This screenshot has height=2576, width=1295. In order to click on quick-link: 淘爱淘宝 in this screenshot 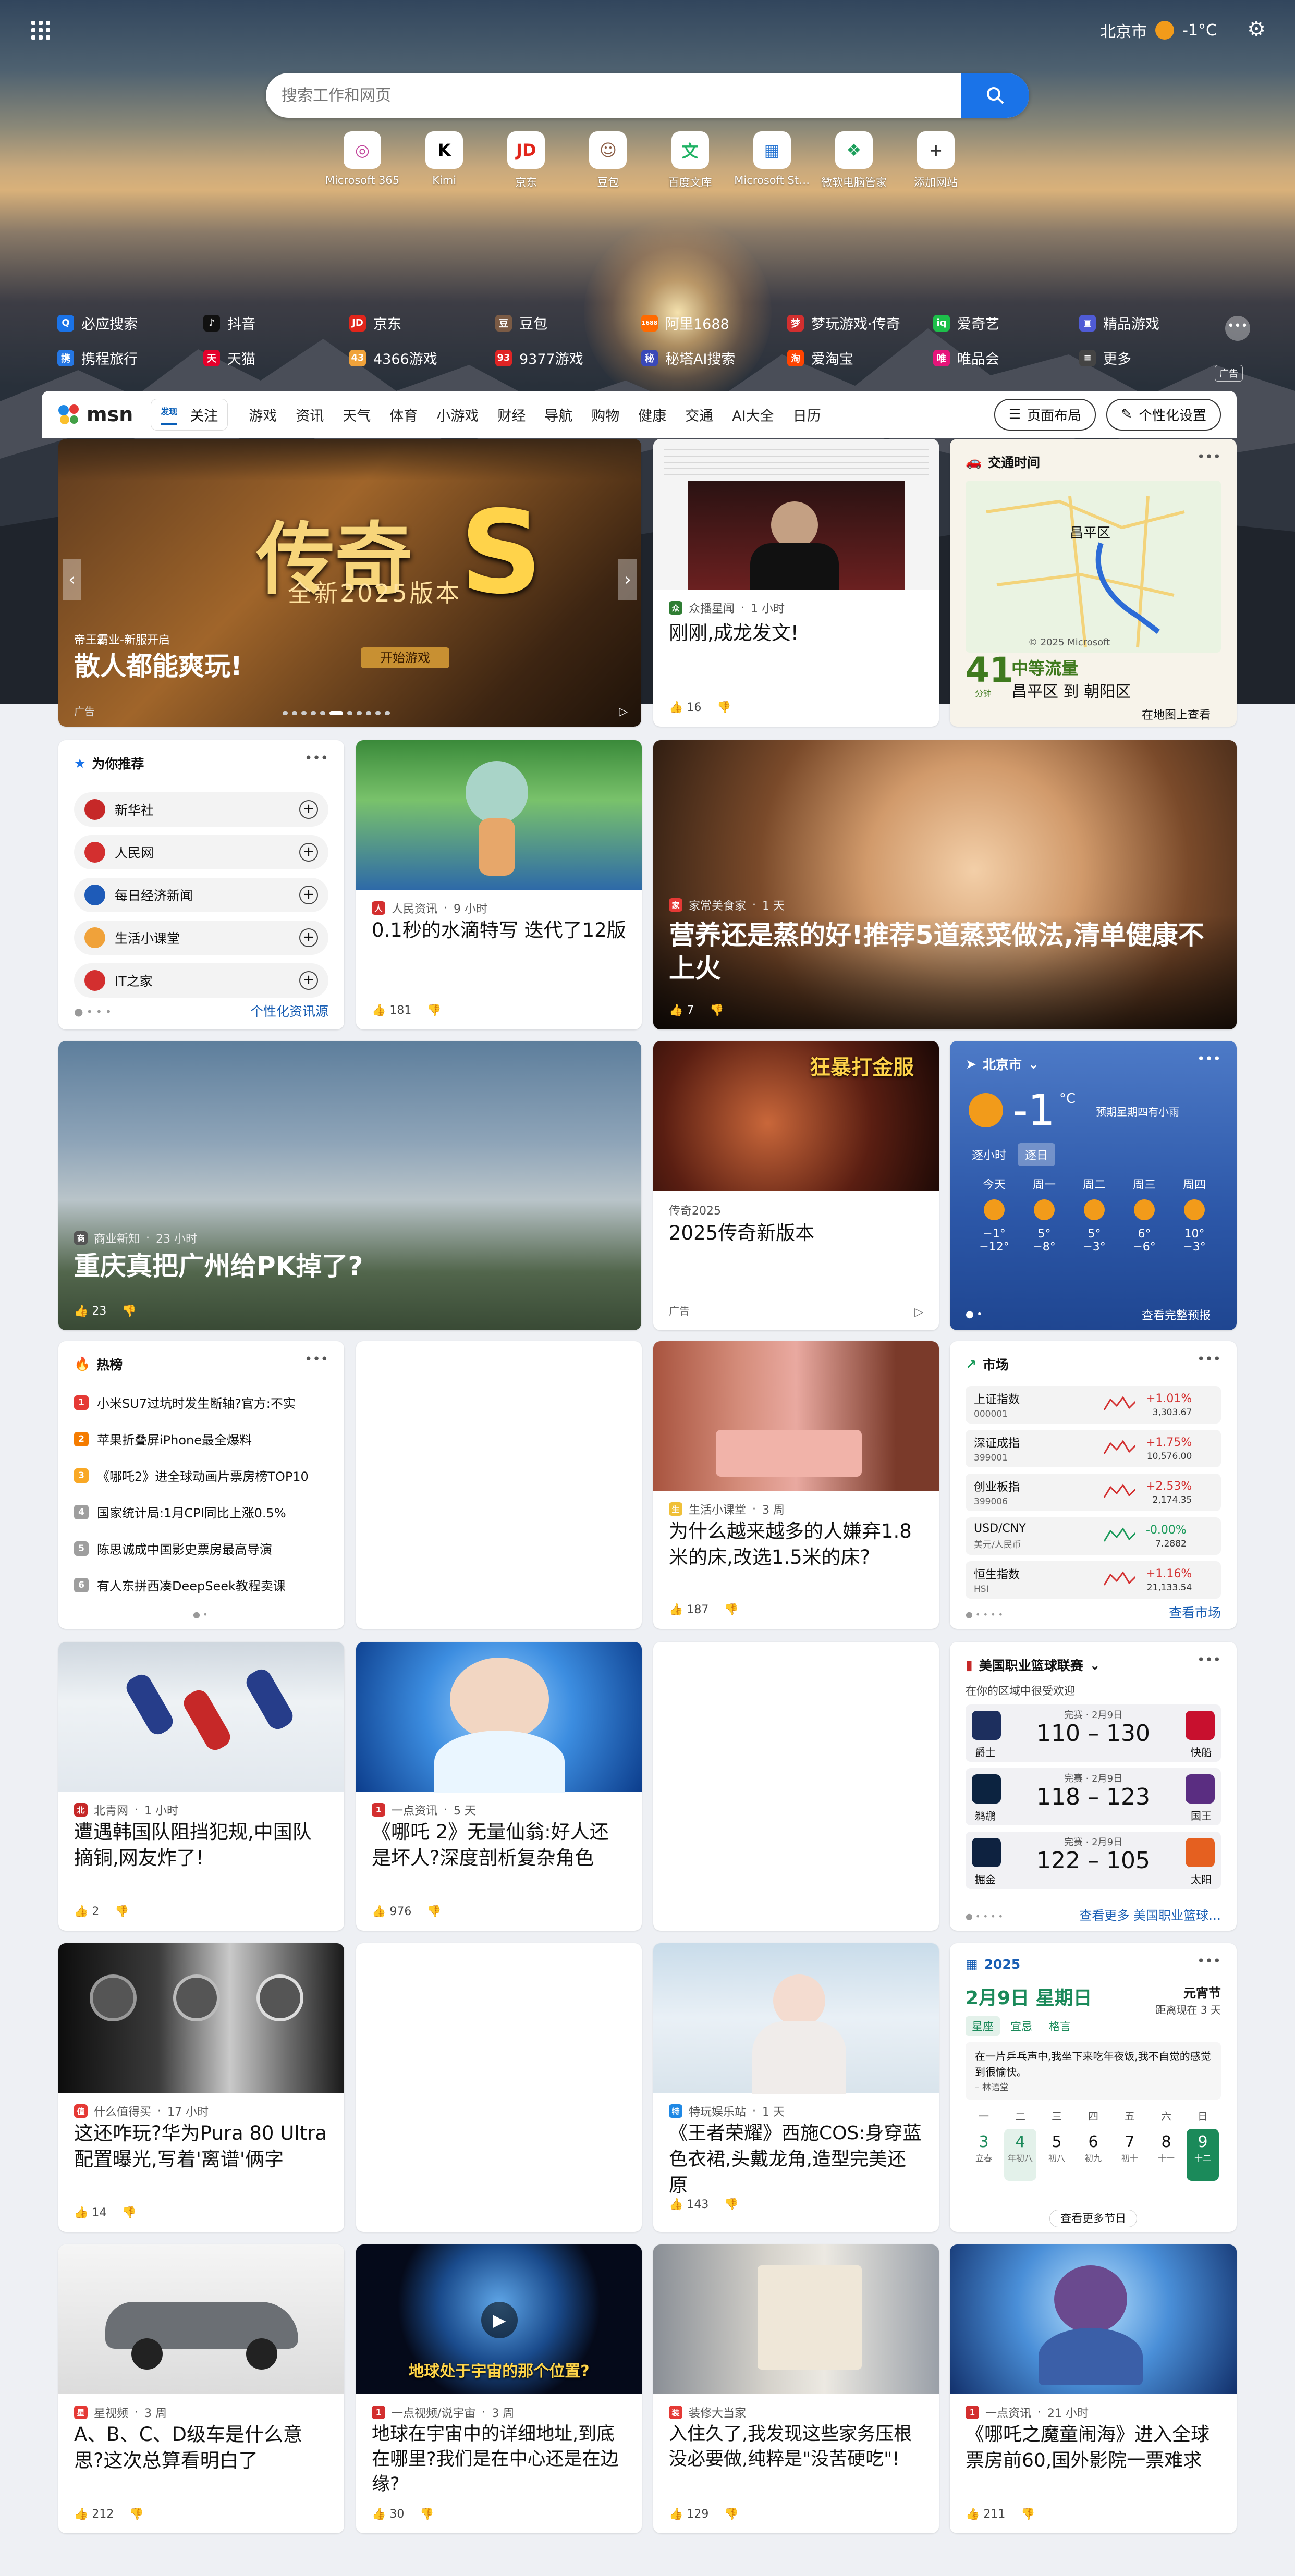, I will do `click(860, 358)`.